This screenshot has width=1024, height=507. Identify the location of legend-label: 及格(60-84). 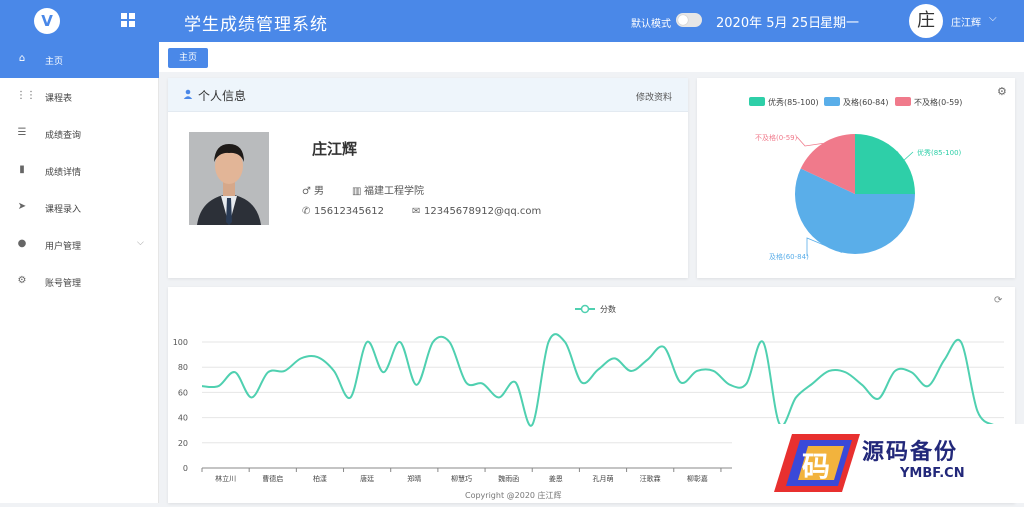
(866, 102).